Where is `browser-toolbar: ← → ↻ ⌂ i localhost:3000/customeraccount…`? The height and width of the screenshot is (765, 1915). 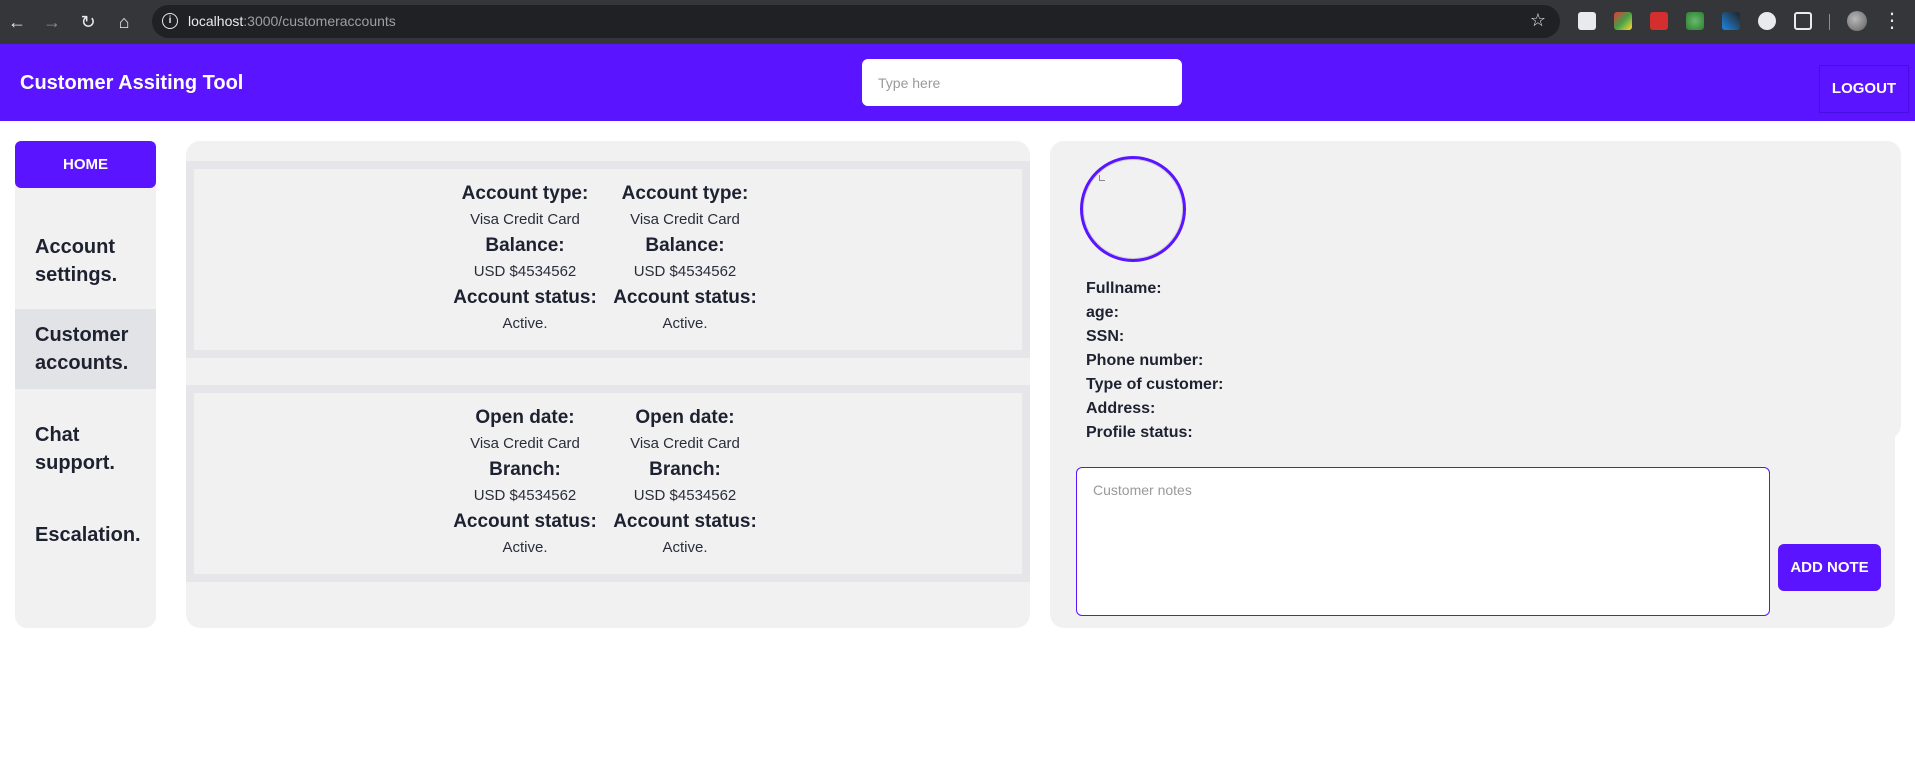 browser-toolbar: ← → ↻ ⌂ i localhost:3000/customeraccount… is located at coordinates (957, 22).